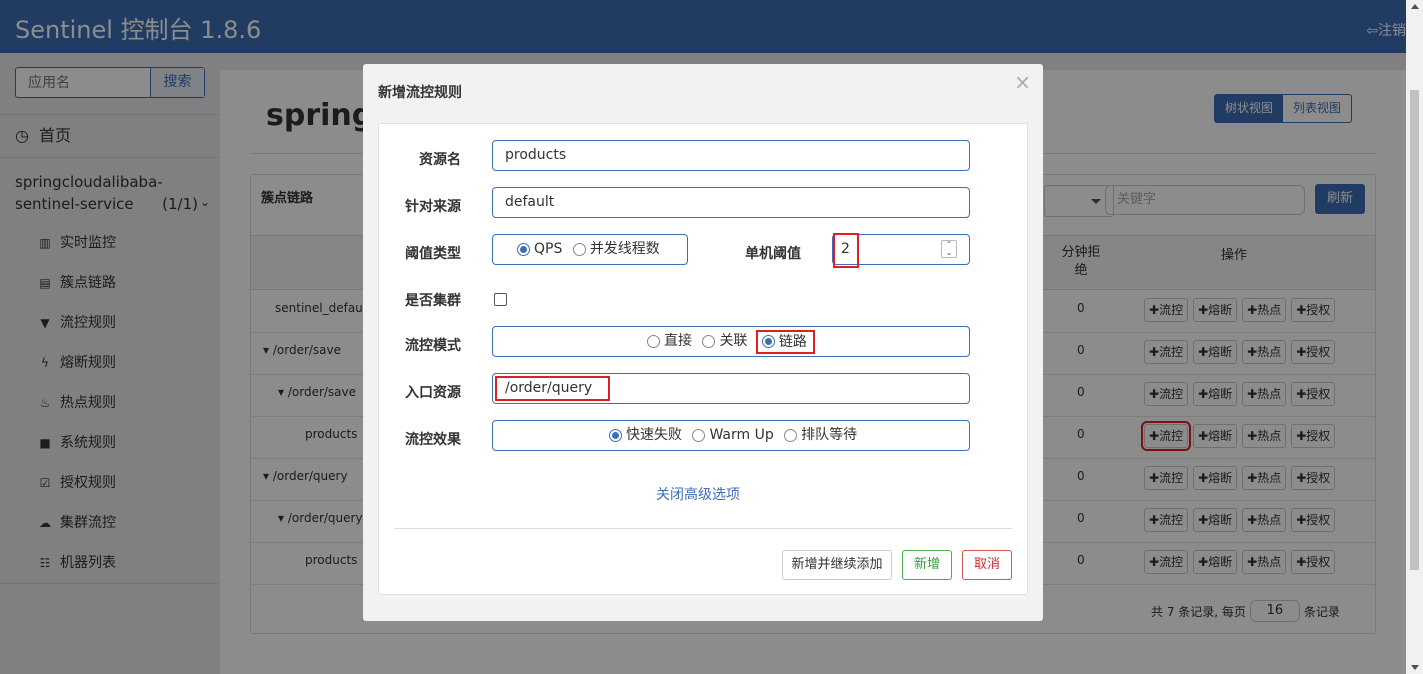 The width and height of the screenshot is (1423, 674). I want to click on scroll-down-icon, so click(1415, 667).